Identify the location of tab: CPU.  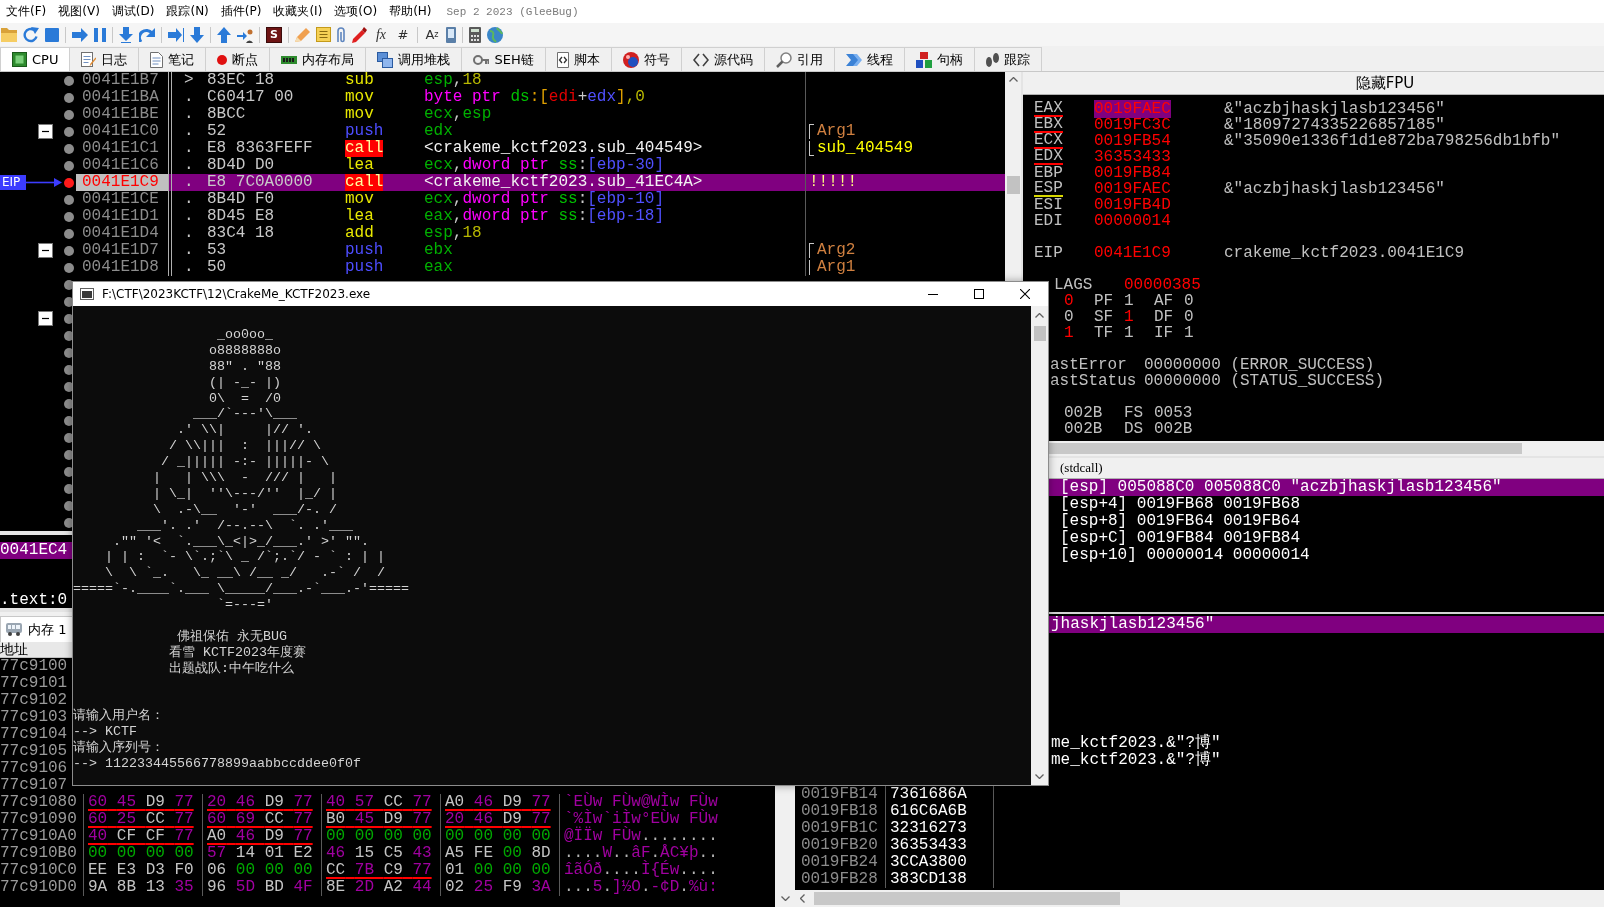
(35, 59).